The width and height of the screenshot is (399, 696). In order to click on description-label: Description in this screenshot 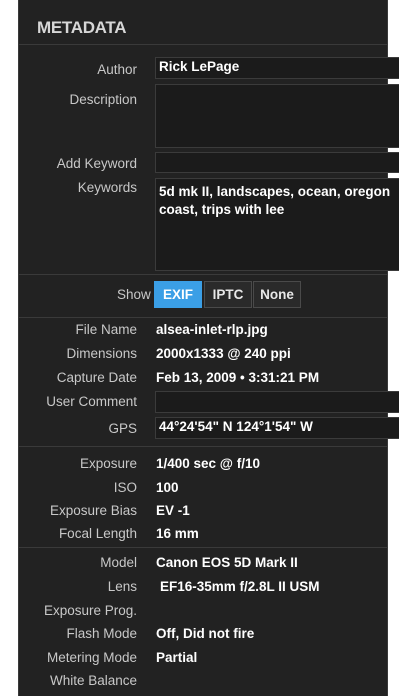, I will do `click(103, 99)`.